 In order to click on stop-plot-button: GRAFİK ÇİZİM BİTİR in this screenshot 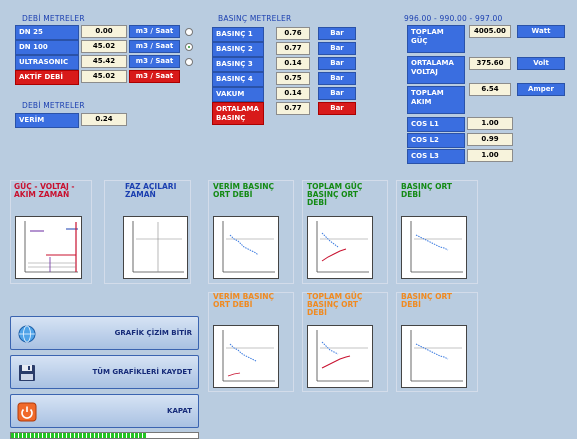, I will do `click(104, 333)`.